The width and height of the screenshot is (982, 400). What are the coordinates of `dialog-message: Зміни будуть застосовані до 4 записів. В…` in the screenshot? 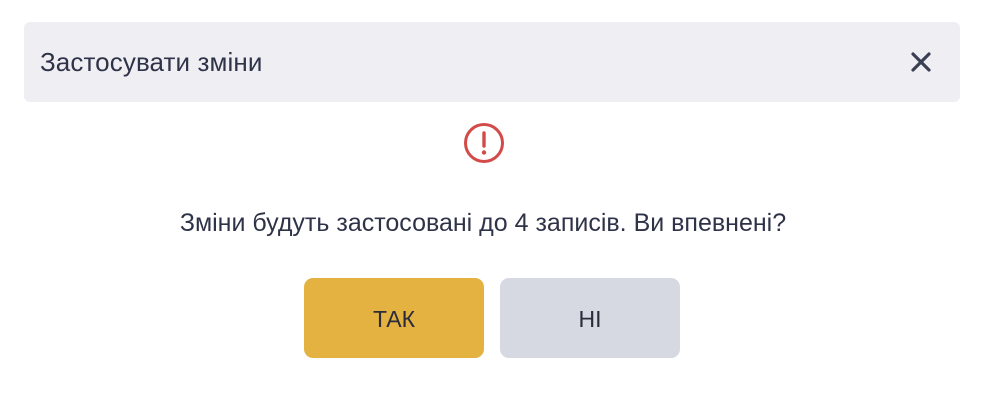 It's located at (483, 223).